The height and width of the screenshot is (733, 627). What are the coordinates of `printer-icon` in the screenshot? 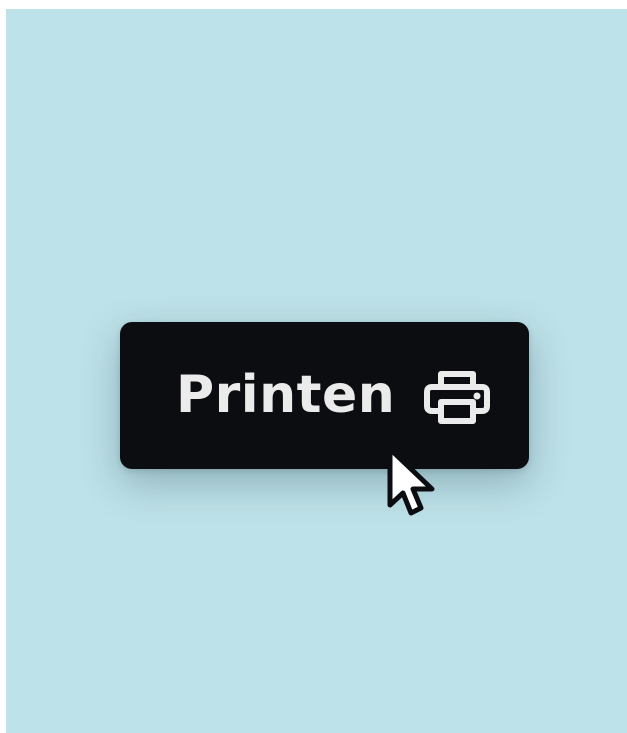 It's located at (457, 397).